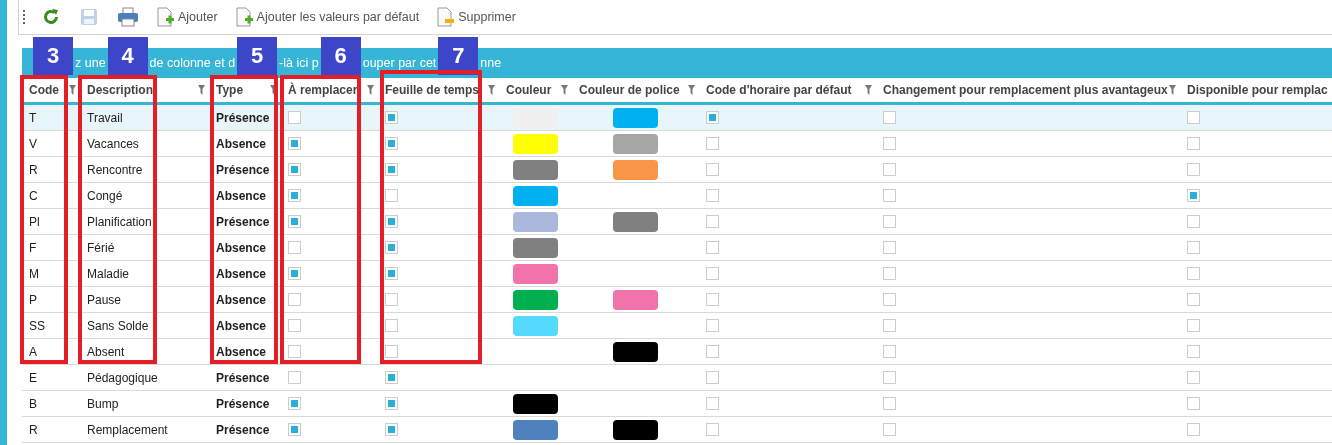 The height and width of the screenshot is (445, 1332). I want to click on table-row: V Vacances Absence, so click(677, 144).